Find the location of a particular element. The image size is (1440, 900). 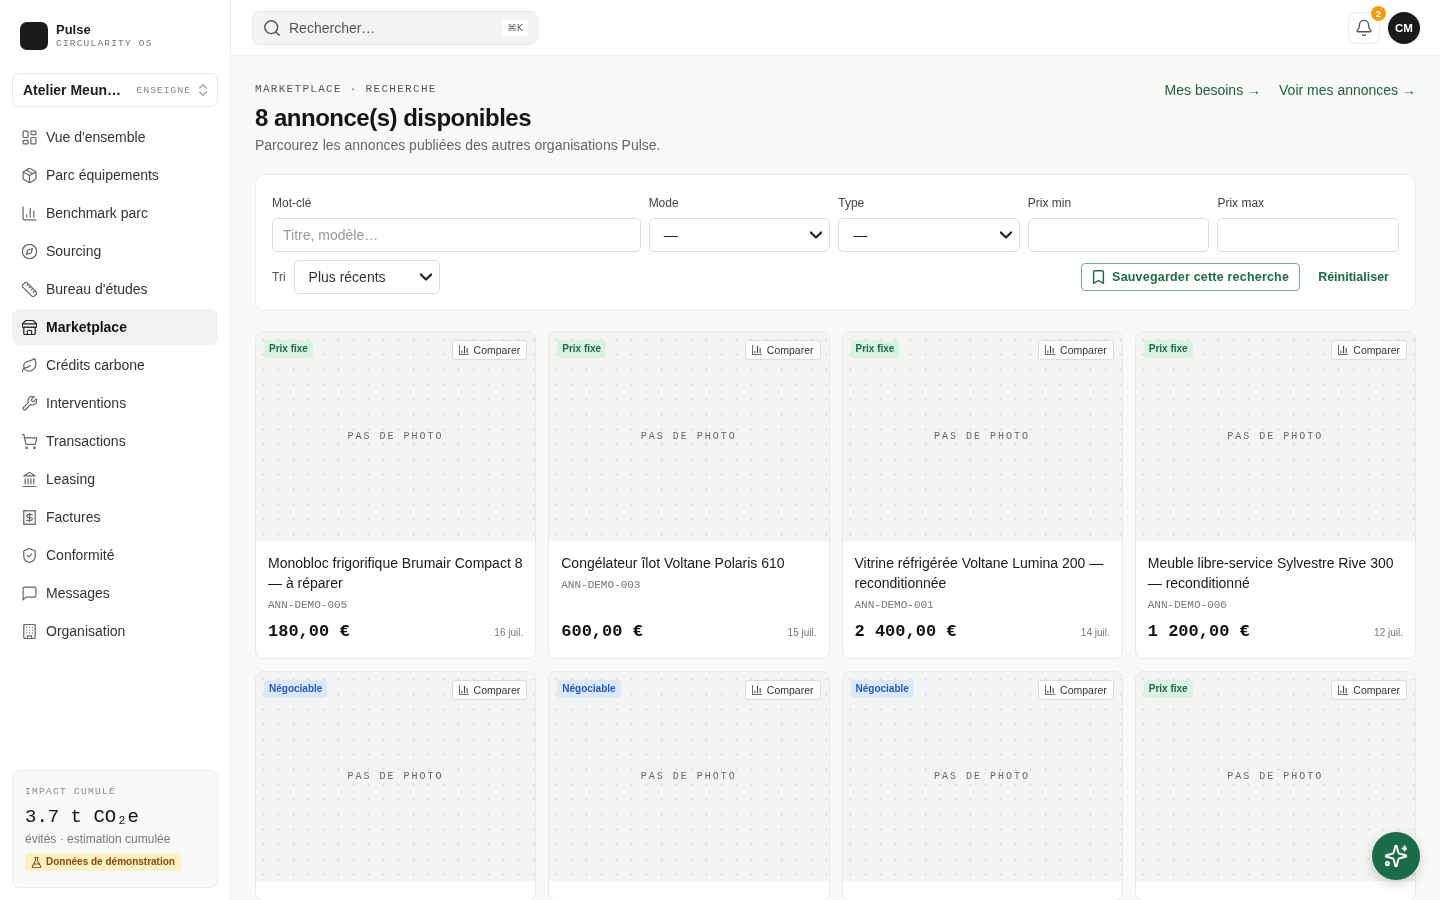

nav-item: Transactions is located at coordinates (115, 441).